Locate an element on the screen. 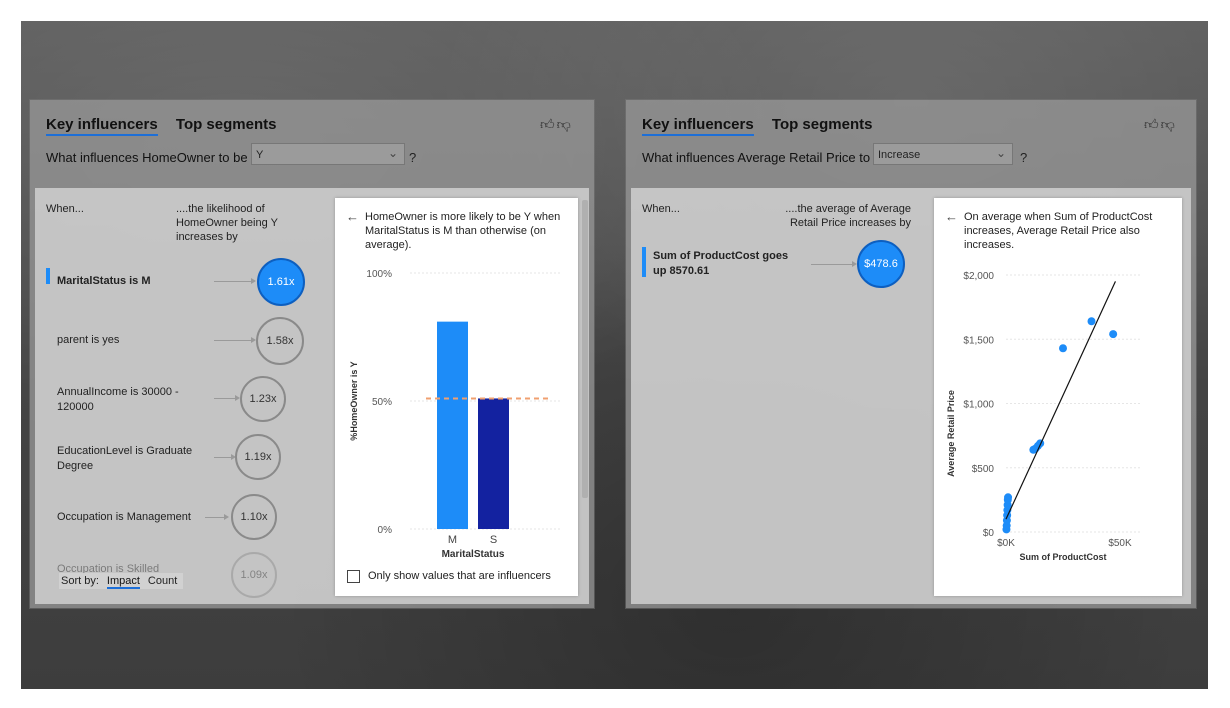  x-axis-title: MaritalStatus is located at coordinates (473, 554).